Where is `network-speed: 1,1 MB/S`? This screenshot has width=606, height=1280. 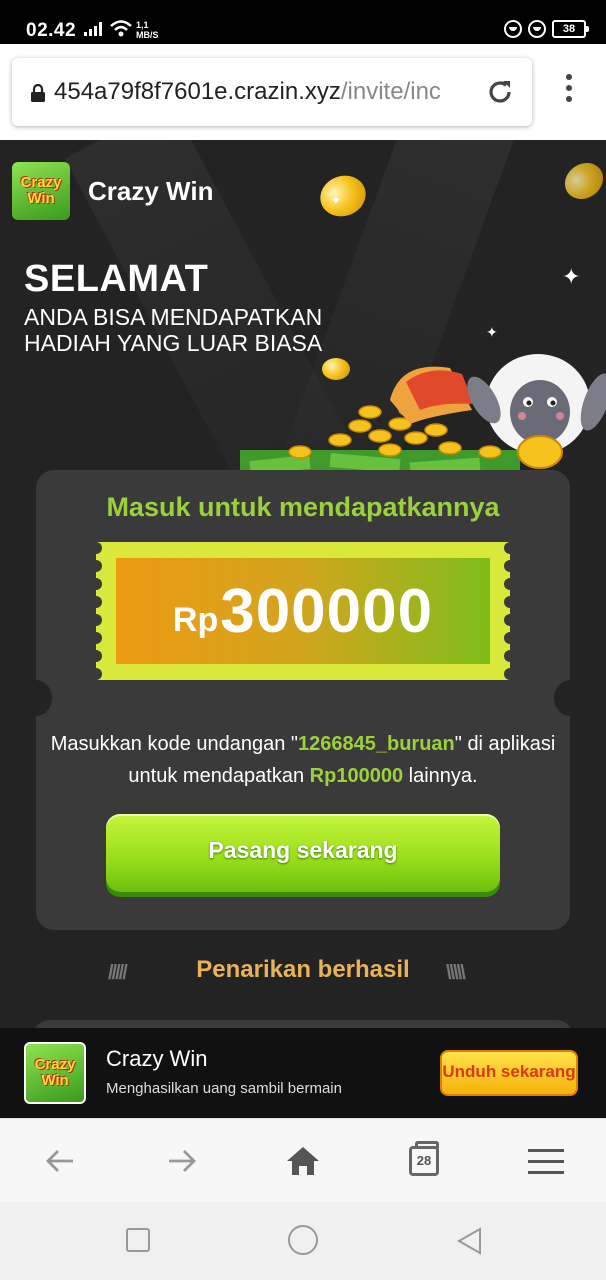 network-speed: 1,1 MB/S is located at coordinates (147, 30).